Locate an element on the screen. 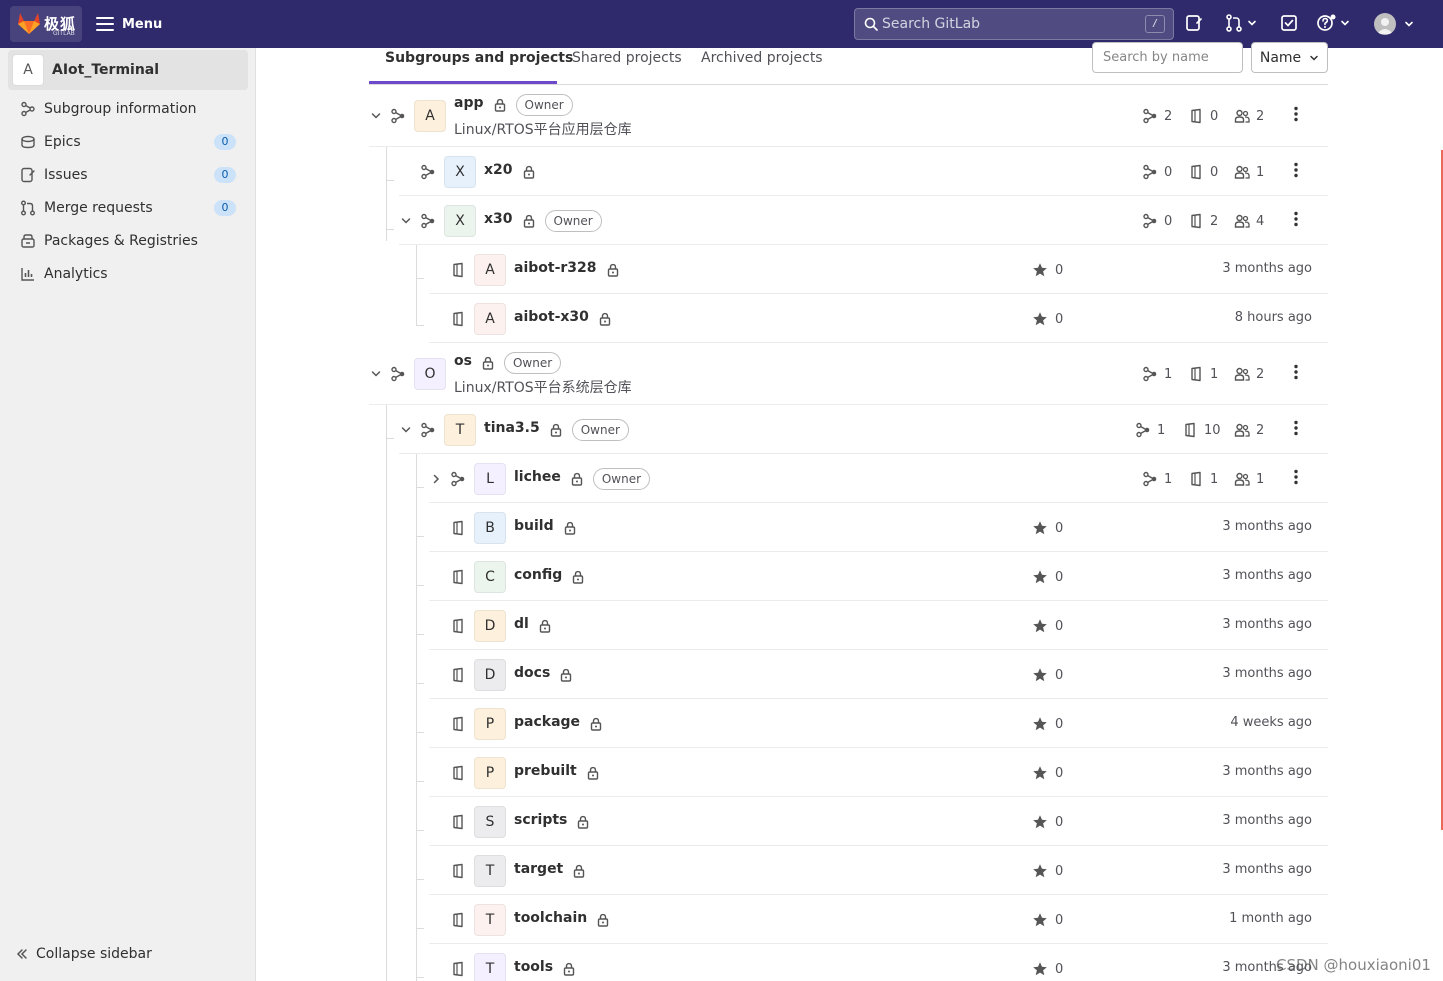 The width and height of the screenshot is (1443, 981). project-name-link: docs is located at coordinates (532, 673).